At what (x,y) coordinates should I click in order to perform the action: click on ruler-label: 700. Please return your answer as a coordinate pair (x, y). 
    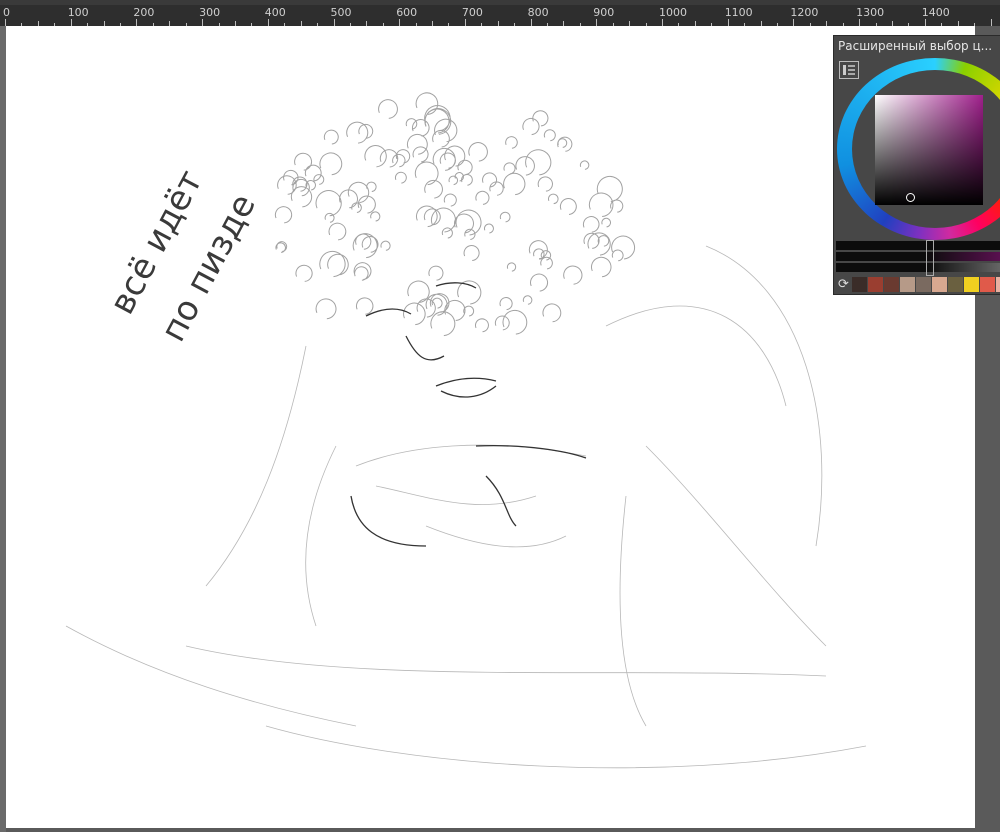
    Looking at the image, I should click on (472, 12).